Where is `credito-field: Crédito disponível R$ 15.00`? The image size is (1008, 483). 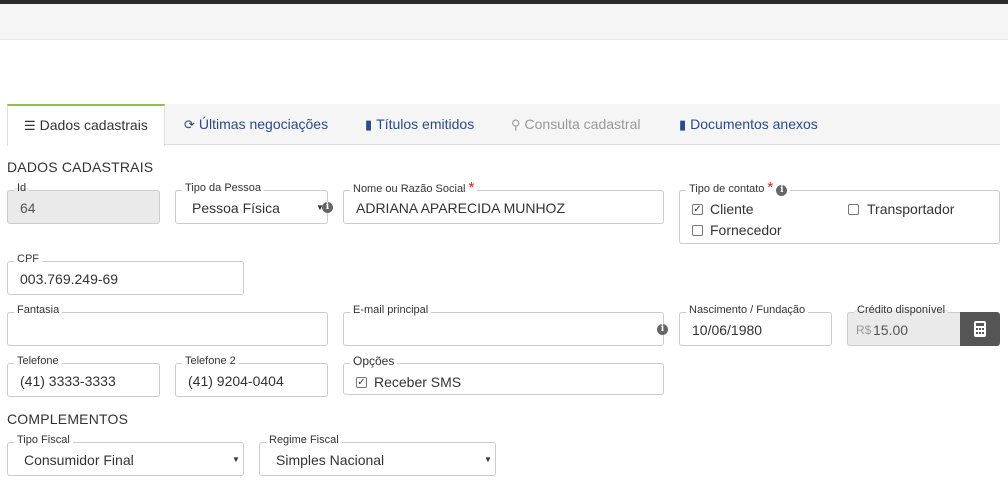 credito-field: Crédito disponível R$ 15.00 is located at coordinates (904, 324).